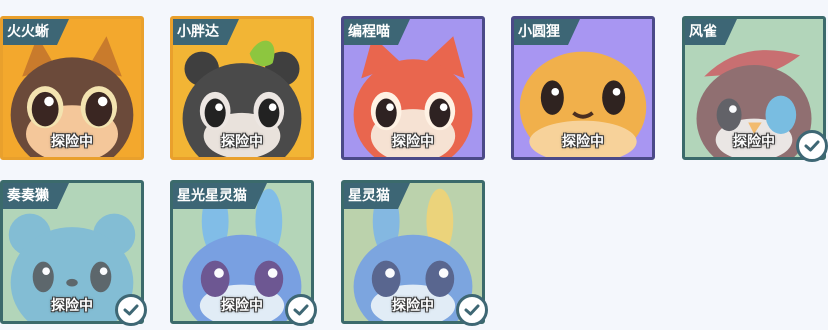 This screenshot has width=828, height=330. Describe the element at coordinates (413, 88) in the screenshot. I see `pet-card-3: 编程喵 探险中` at that location.